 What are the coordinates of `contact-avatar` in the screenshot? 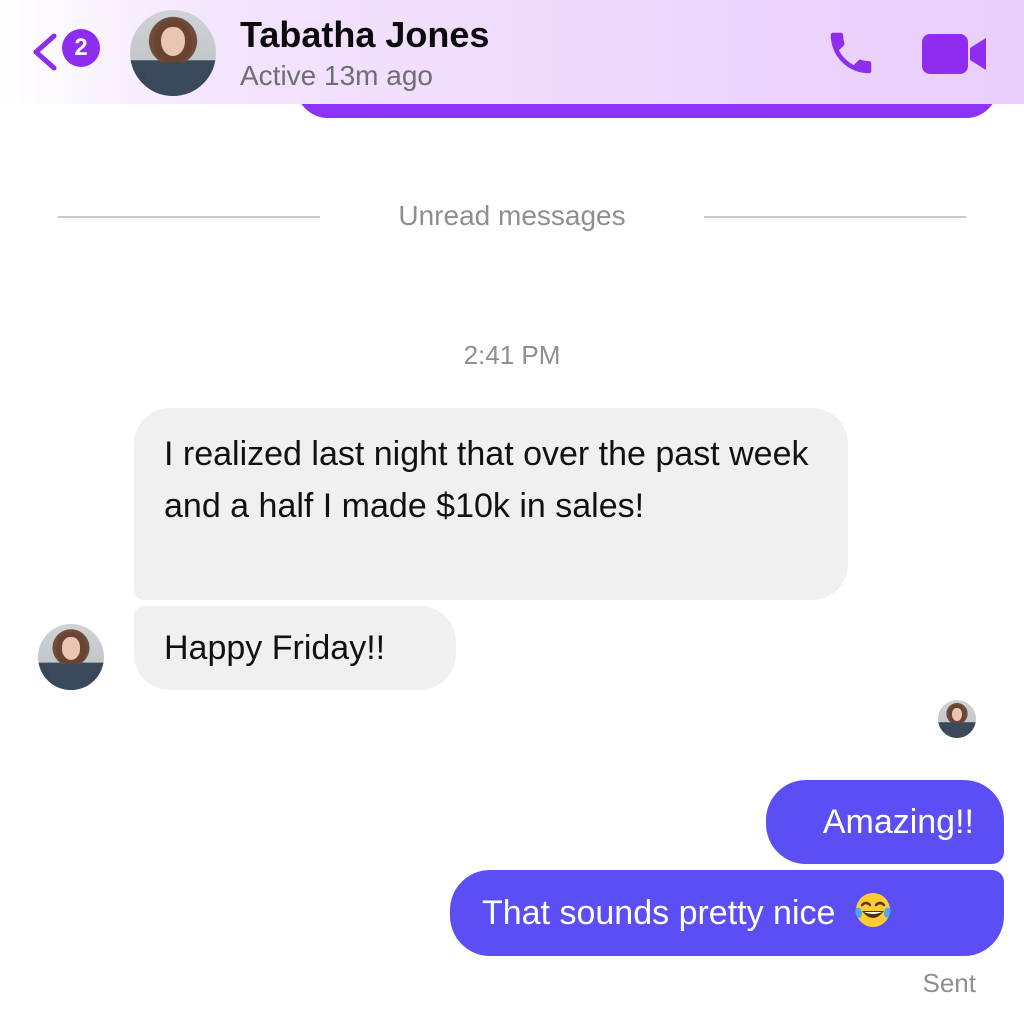 It's located at (173, 53).